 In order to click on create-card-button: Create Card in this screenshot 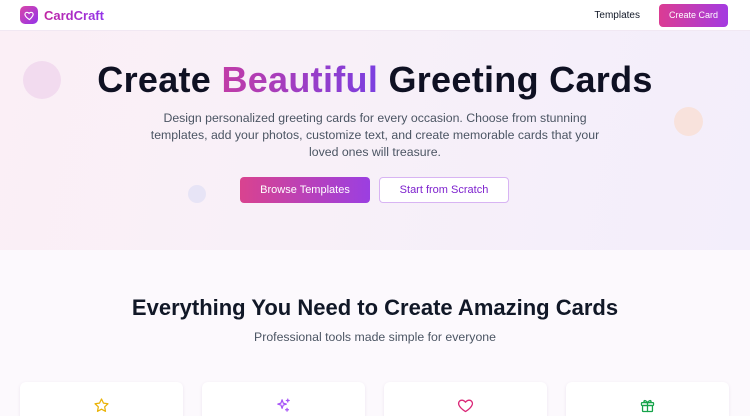, I will do `click(693, 15)`.